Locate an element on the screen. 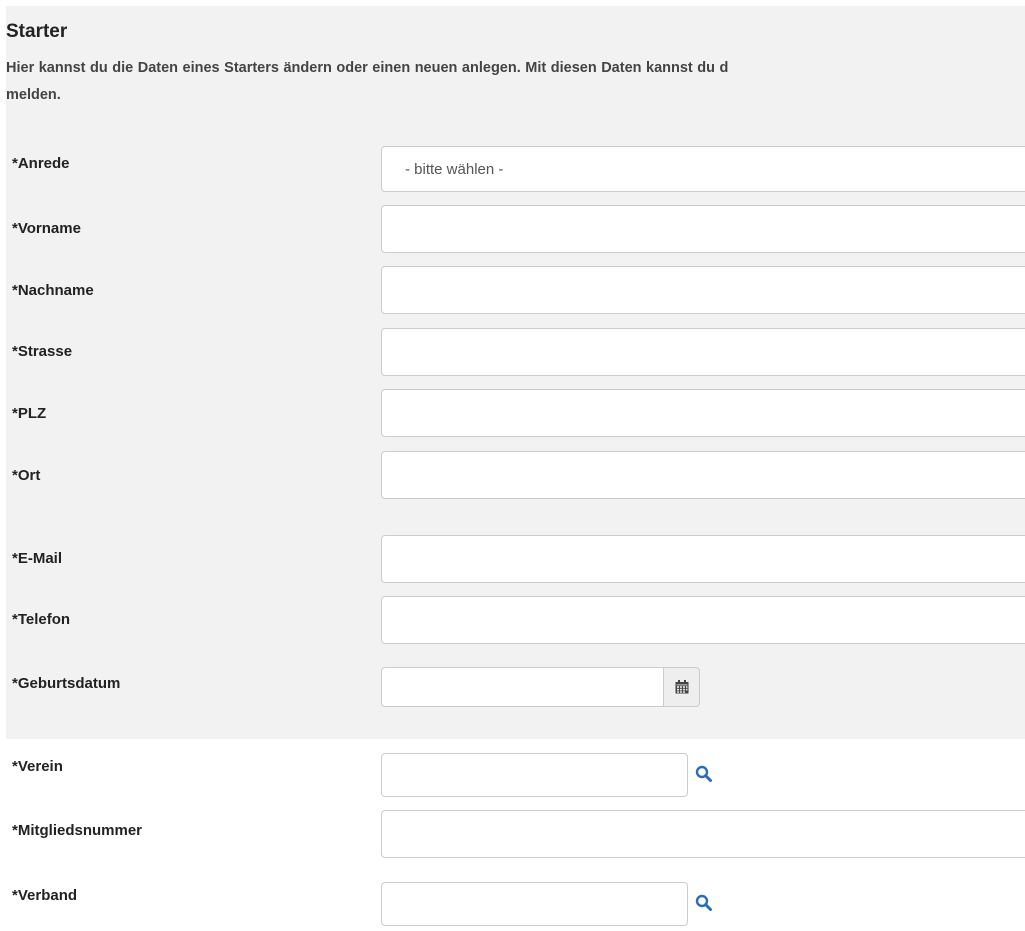  plz-label: *PLZ is located at coordinates (29, 413).